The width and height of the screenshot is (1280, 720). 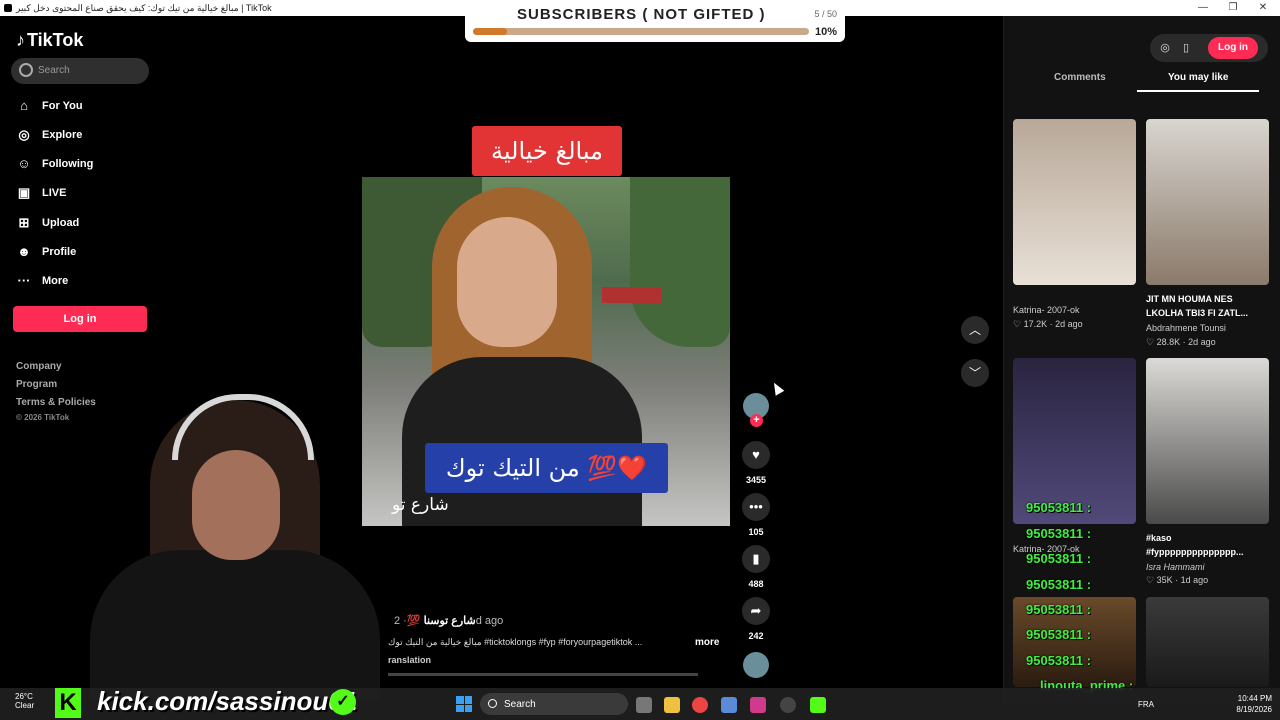 I want to click on chrome-icon, so click(x=700, y=705).